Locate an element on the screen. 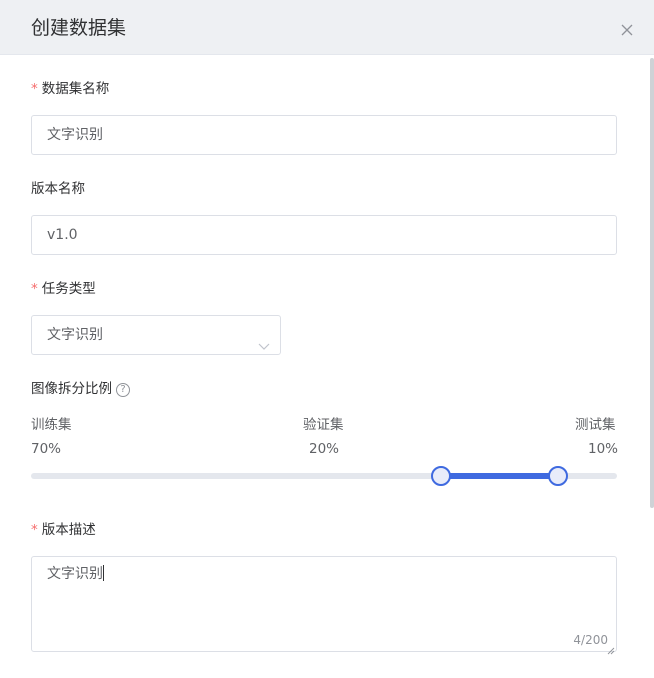 This screenshot has width=654, height=678. version-name-input: v1.0 is located at coordinates (324, 235).